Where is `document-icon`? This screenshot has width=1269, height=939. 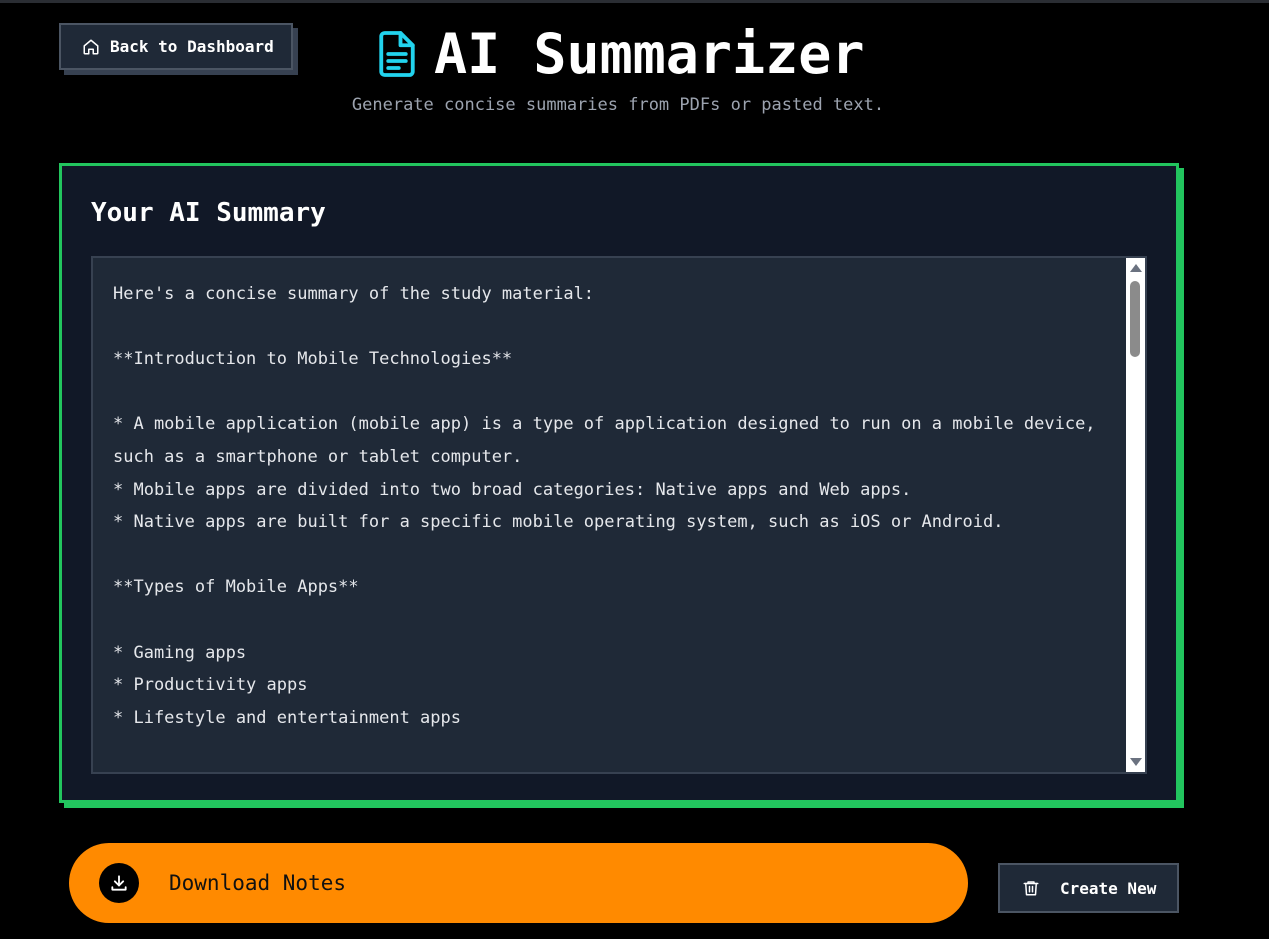
document-icon is located at coordinates (397, 54).